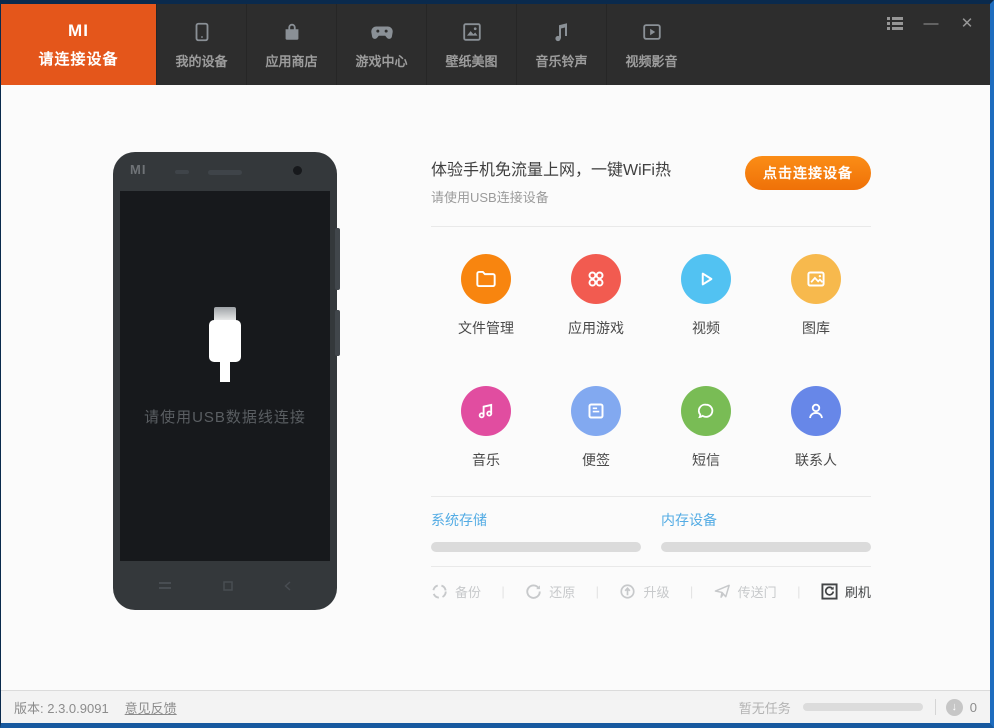  I want to click on app-label: 视频, so click(706, 328).